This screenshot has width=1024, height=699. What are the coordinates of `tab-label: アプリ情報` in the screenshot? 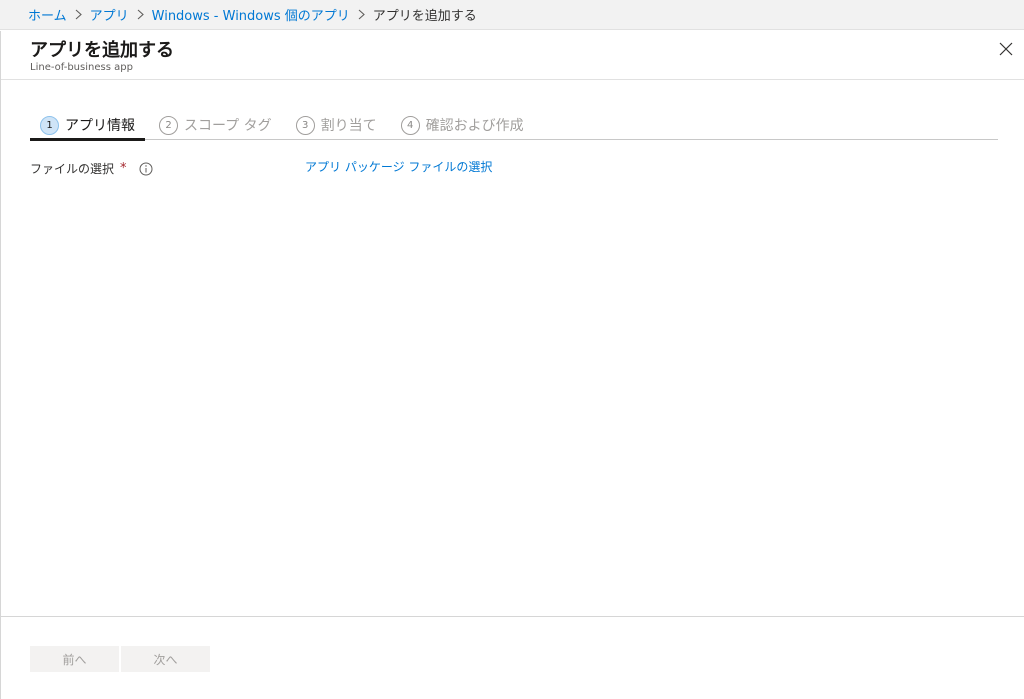 It's located at (100, 126).